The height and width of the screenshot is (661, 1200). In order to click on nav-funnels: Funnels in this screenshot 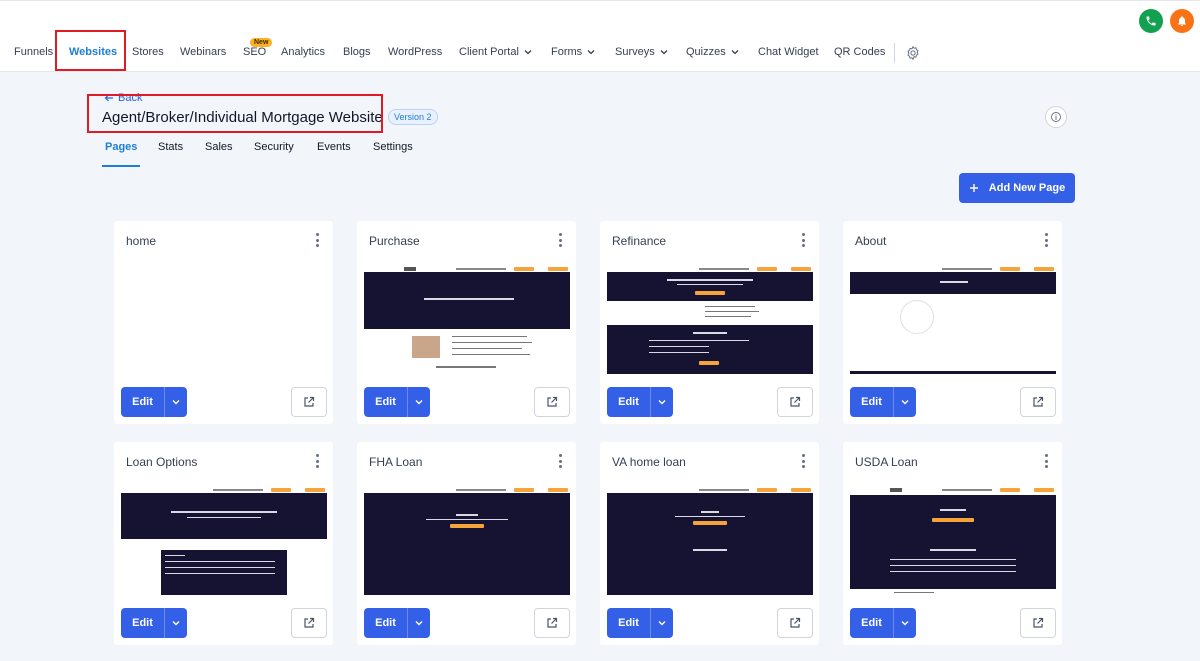, I will do `click(33, 52)`.